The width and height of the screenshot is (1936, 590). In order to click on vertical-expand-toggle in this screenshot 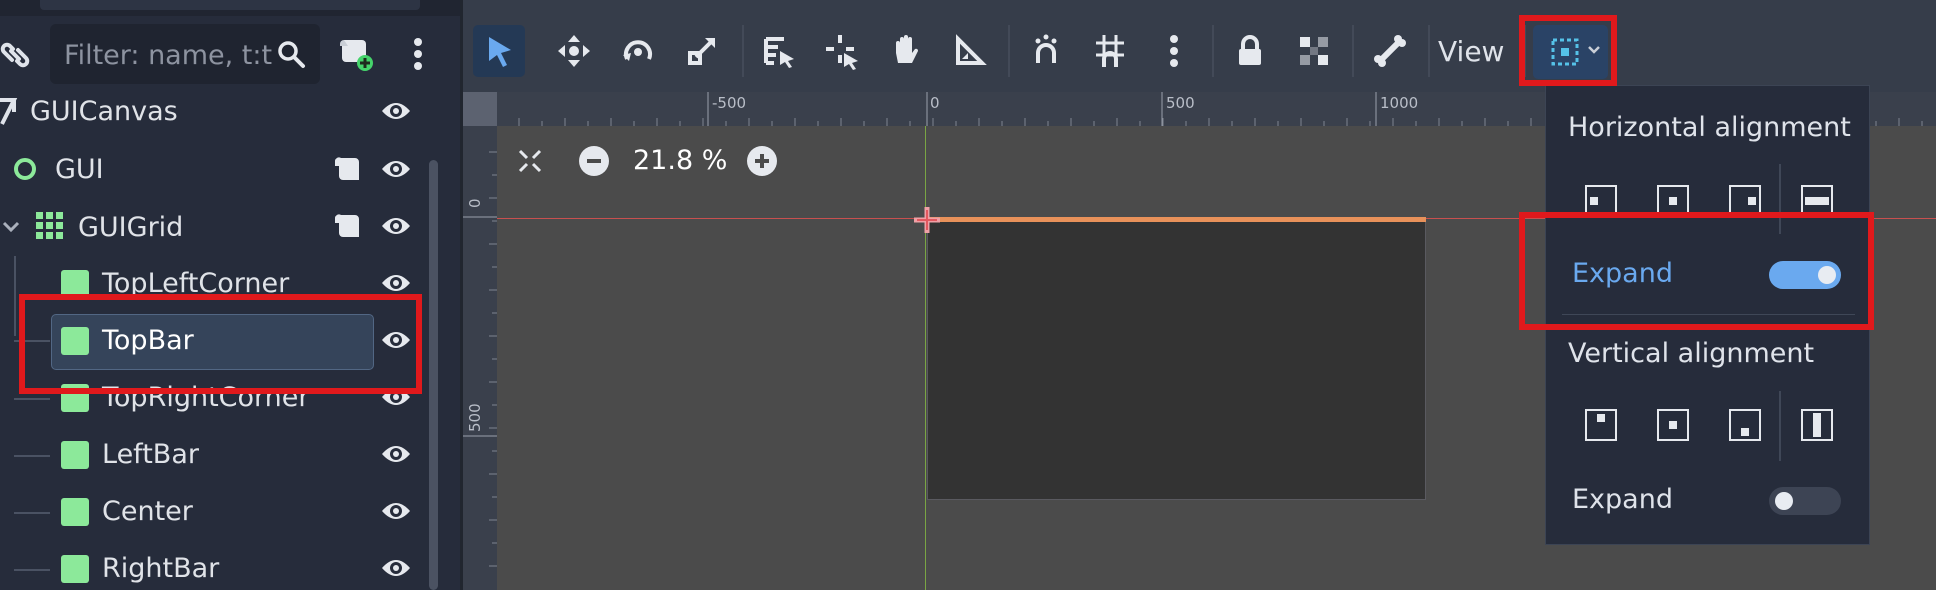, I will do `click(1805, 501)`.